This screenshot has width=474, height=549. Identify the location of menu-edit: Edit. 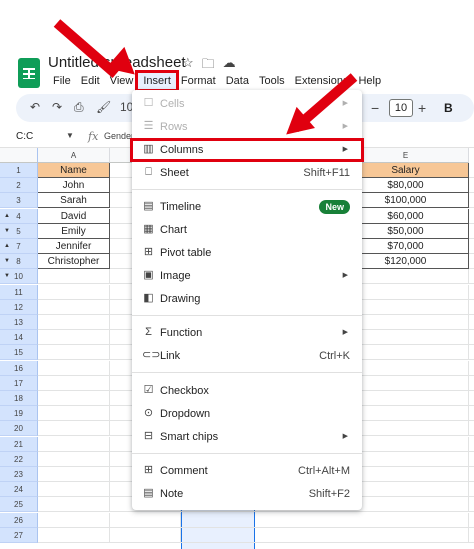
(90, 81).